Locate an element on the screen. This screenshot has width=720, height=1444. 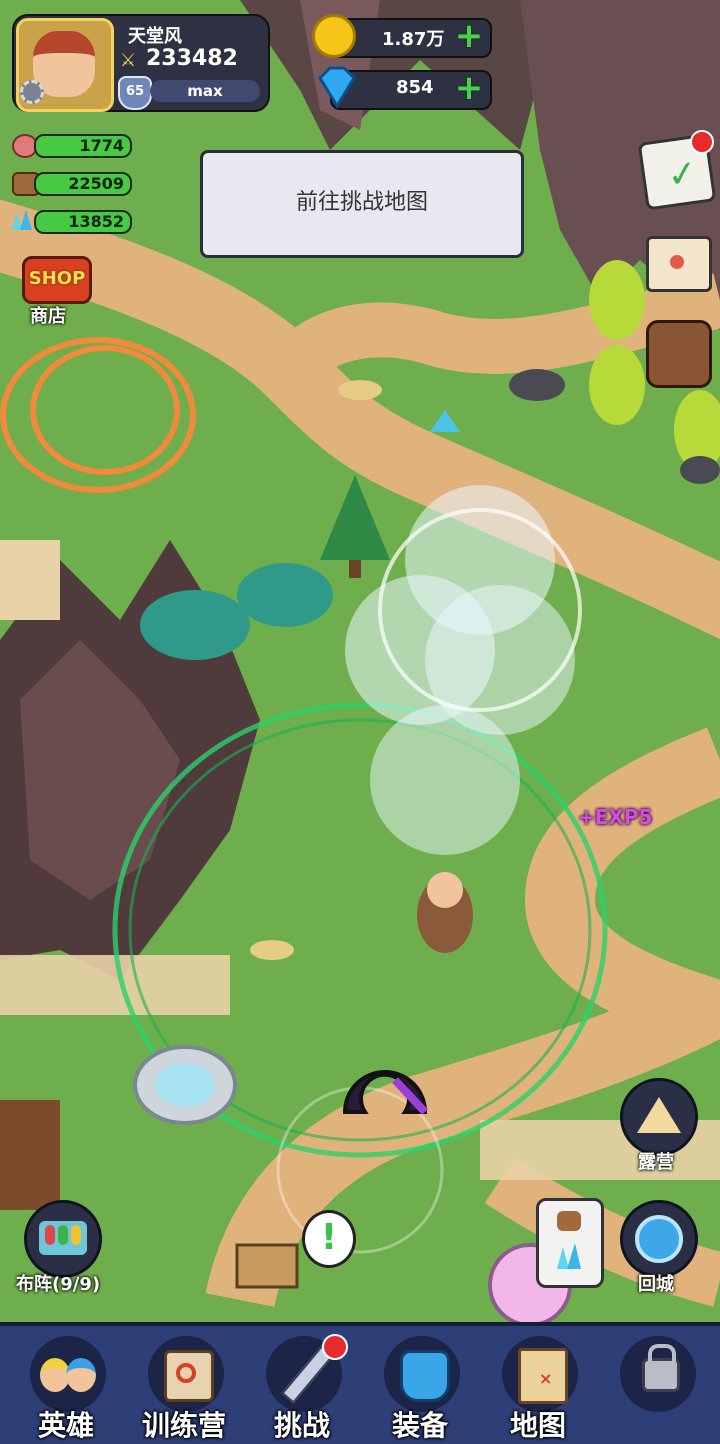
shop-badge: SHOP is located at coordinates (57, 278).